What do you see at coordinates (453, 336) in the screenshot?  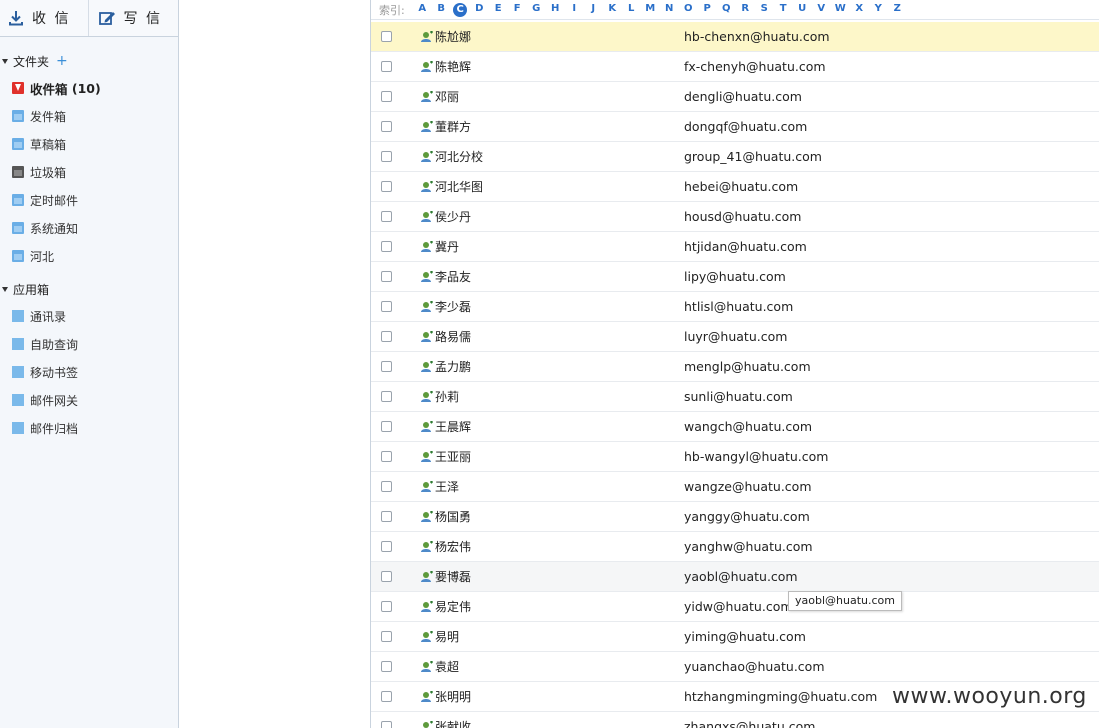 I see `contact-name: 路易儒` at bounding box center [453, 336].